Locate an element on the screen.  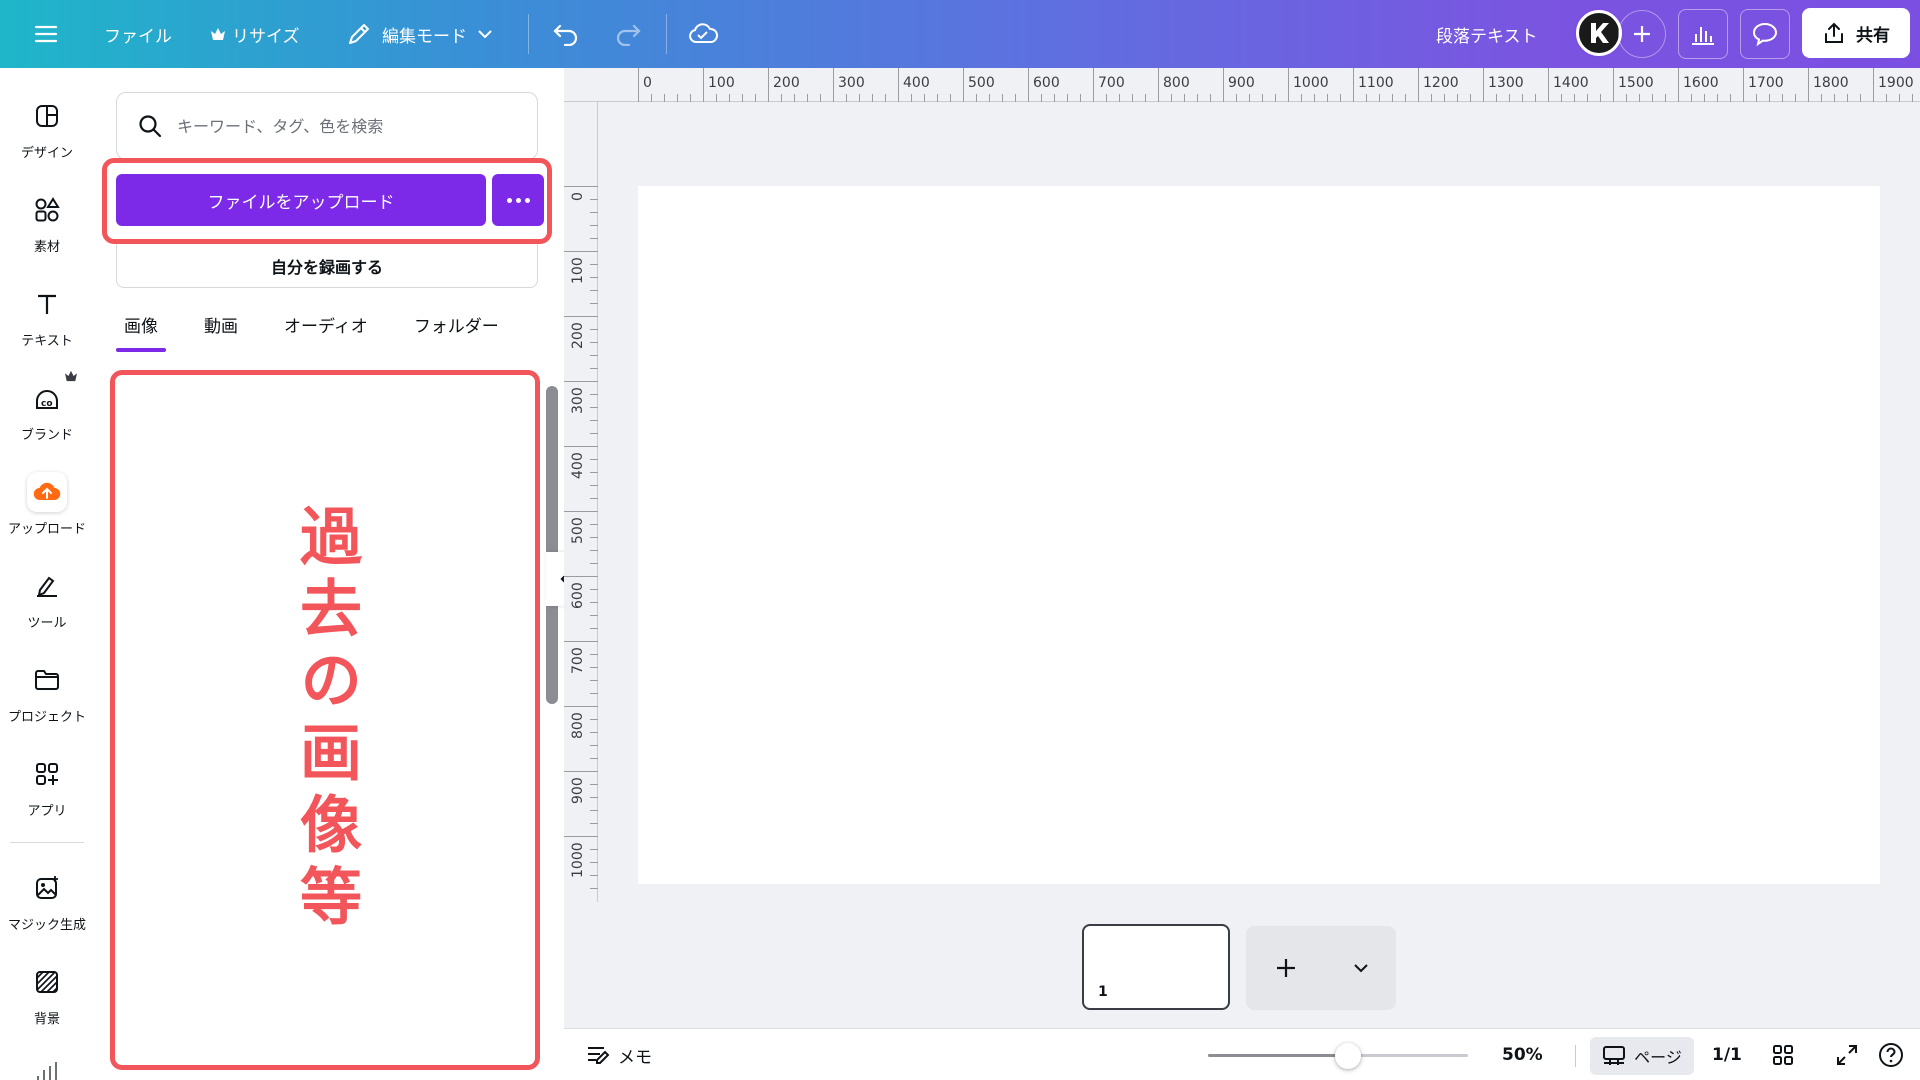
panel-scrollbar is located at coordinates (552, 545).